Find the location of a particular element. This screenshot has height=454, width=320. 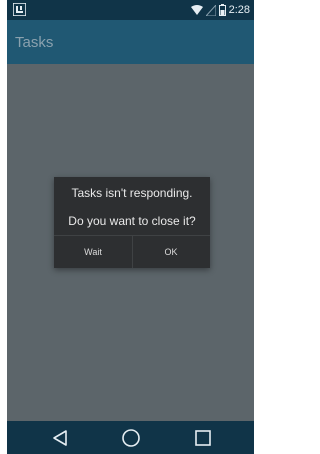

action-bar: Tasks is located at coordinates (130, 42).